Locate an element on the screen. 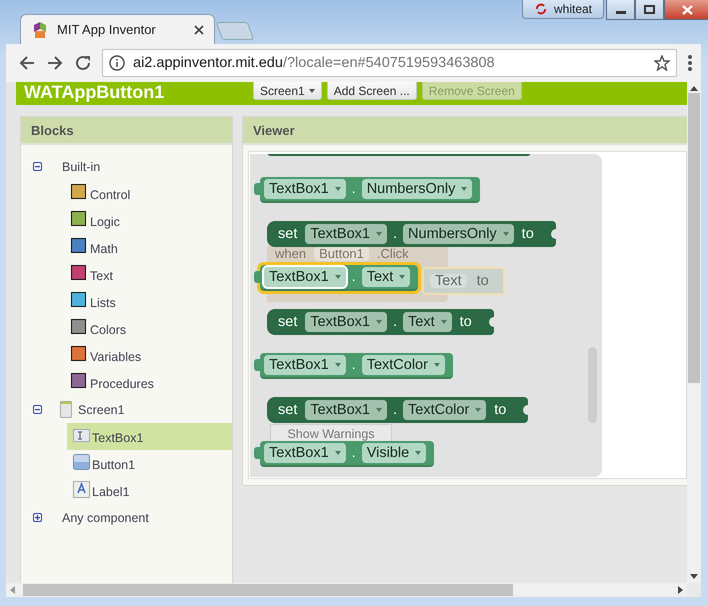 This screenshot has height=606, width=708. screen-dropdown: Screen1 is located at coordinates (287, 91).